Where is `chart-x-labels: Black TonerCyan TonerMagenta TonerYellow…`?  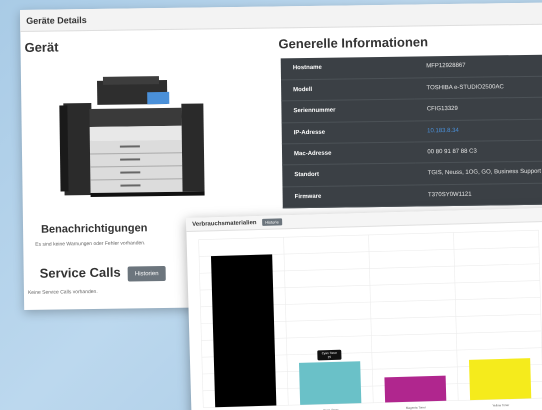 chart-x-labels: Black TonerCyan TonerMagenta TonerYellow… is located at coordinates (416, 406).